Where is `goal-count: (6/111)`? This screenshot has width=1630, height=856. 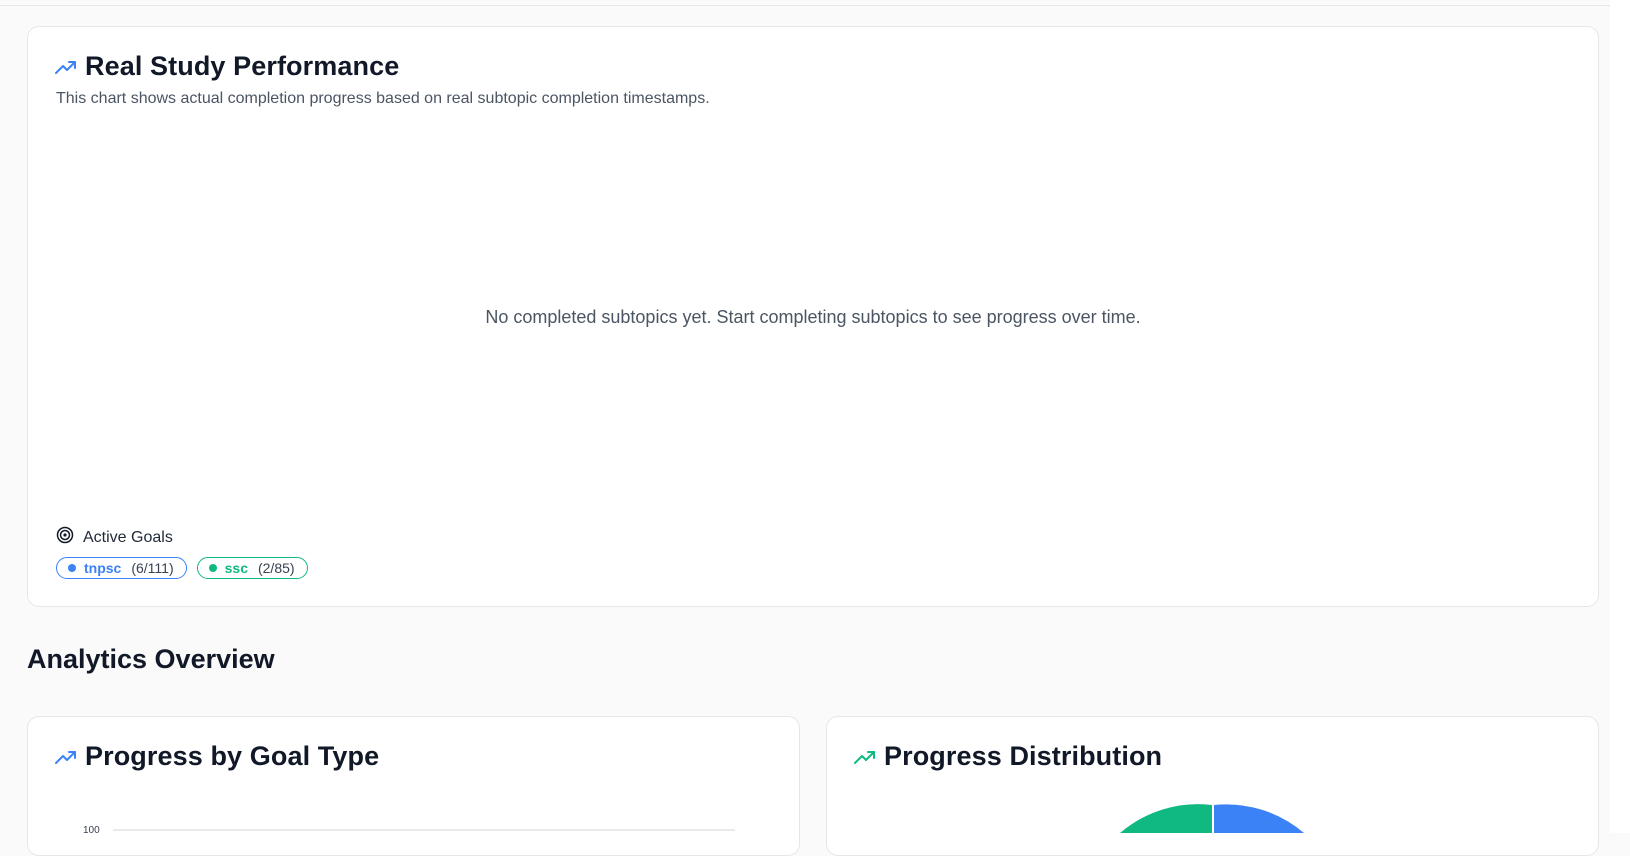
goal-count: (6/111) is located at coordinates (152, 568).